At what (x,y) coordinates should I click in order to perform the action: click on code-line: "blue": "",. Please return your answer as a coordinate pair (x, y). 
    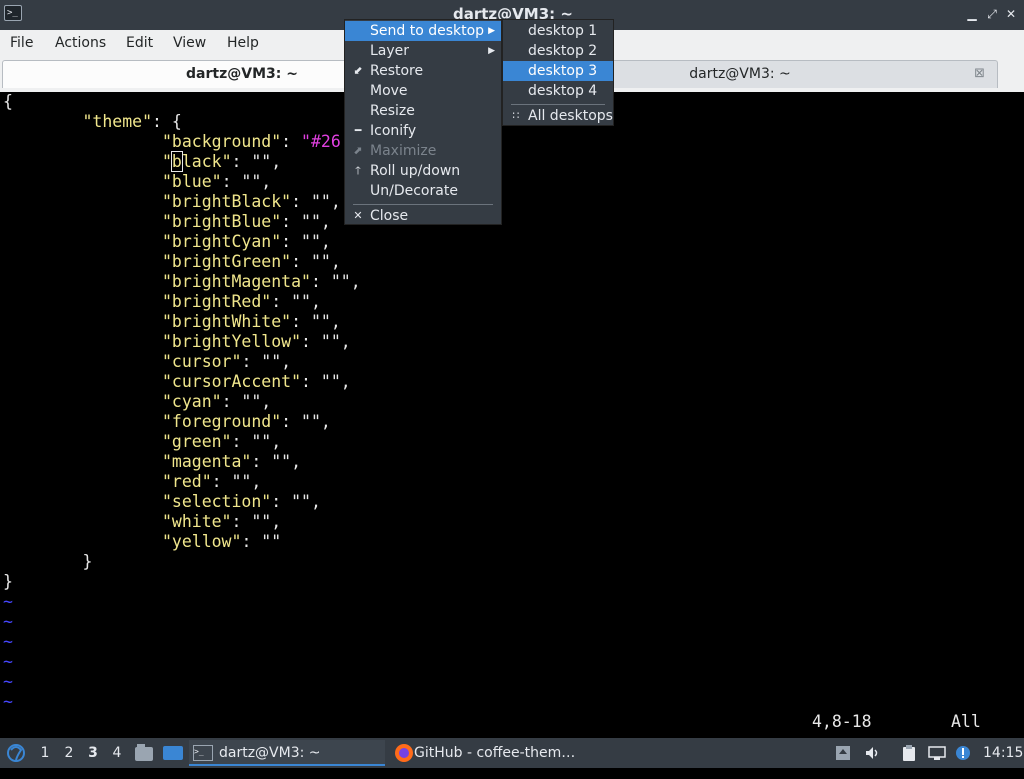
    Looking at the image, I should click on (216, 181).